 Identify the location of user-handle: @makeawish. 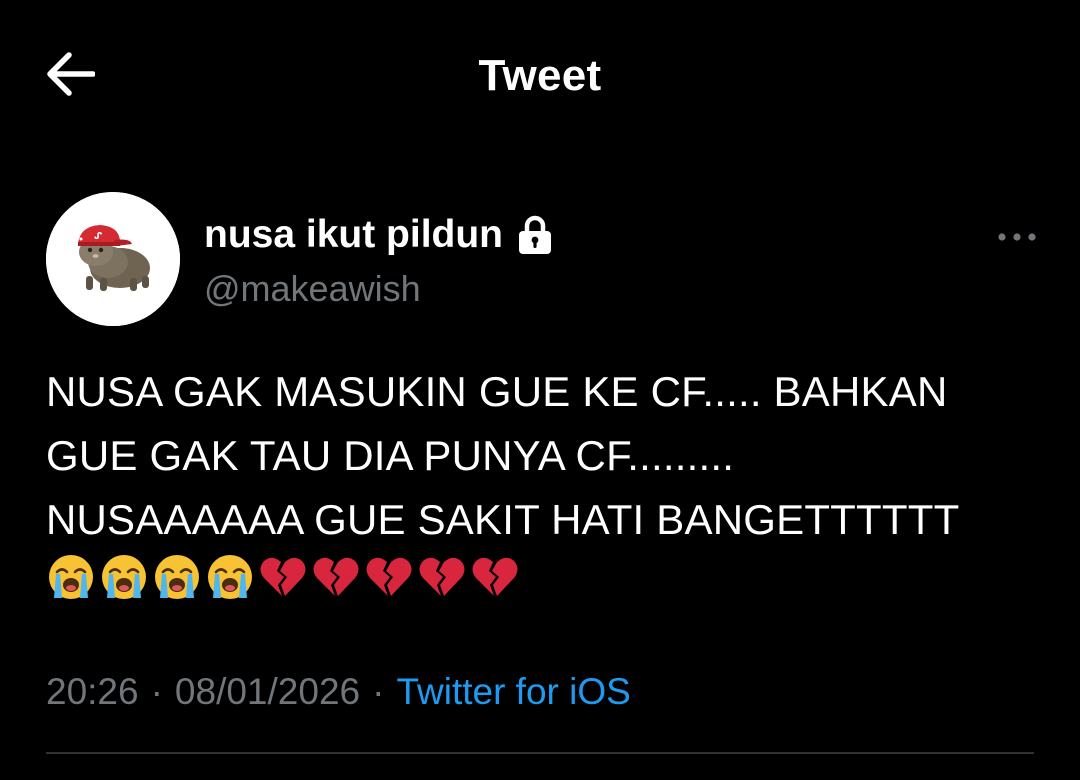
(312, 289).